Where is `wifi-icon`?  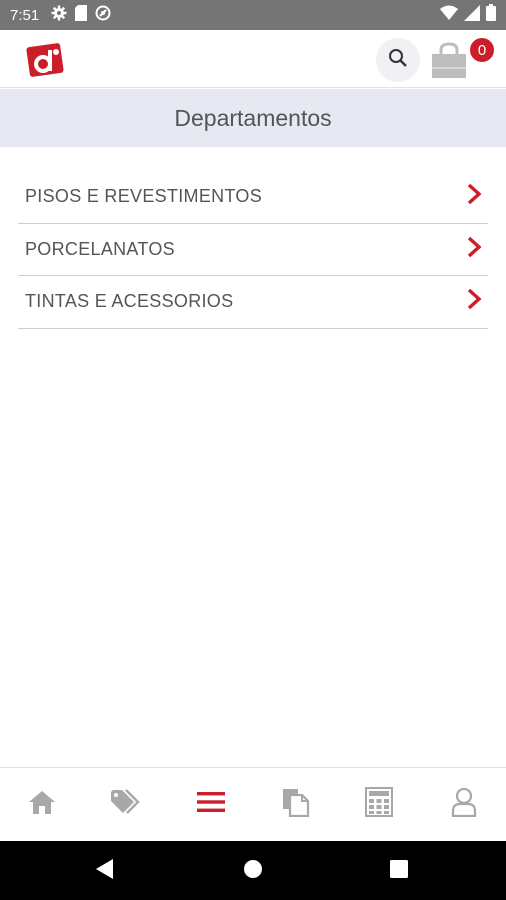
wifi-icon is located at coordinates (449, 15).